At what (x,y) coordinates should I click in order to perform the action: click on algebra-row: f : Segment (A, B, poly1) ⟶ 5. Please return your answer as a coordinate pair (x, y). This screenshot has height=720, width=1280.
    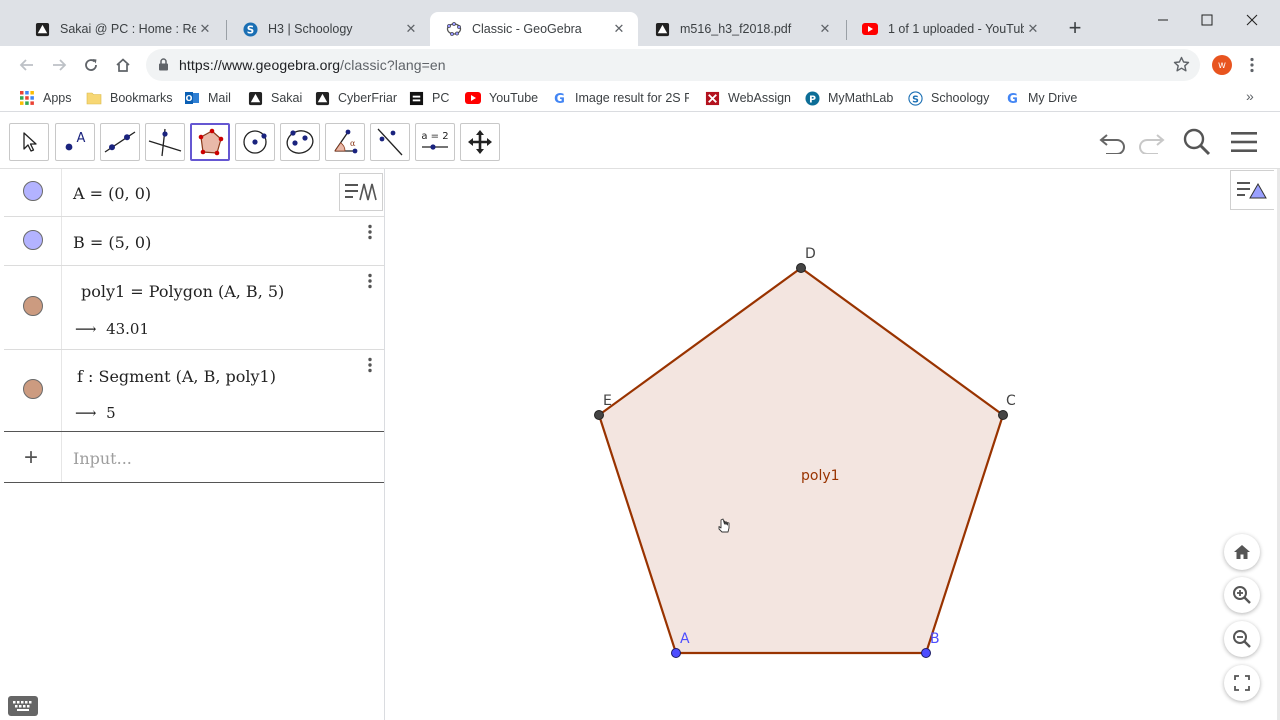
    Looking at the image, I should click on (194, 391).